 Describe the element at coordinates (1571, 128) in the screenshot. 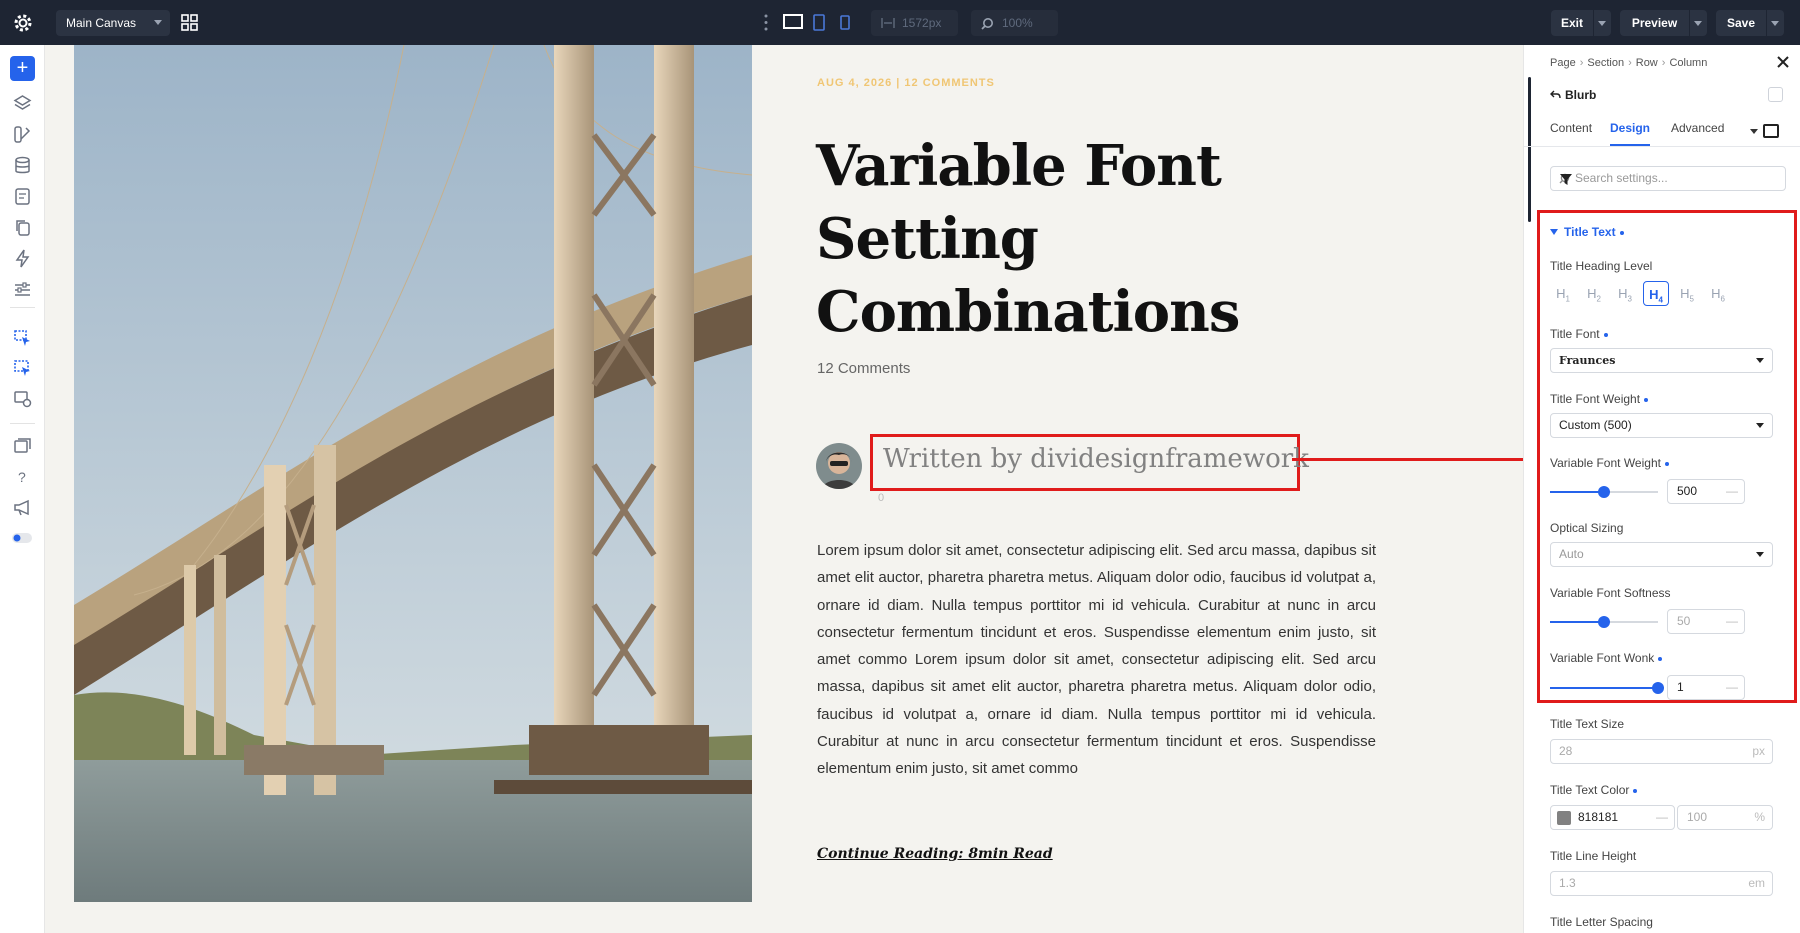

I see `tab-content: Content` at that location.